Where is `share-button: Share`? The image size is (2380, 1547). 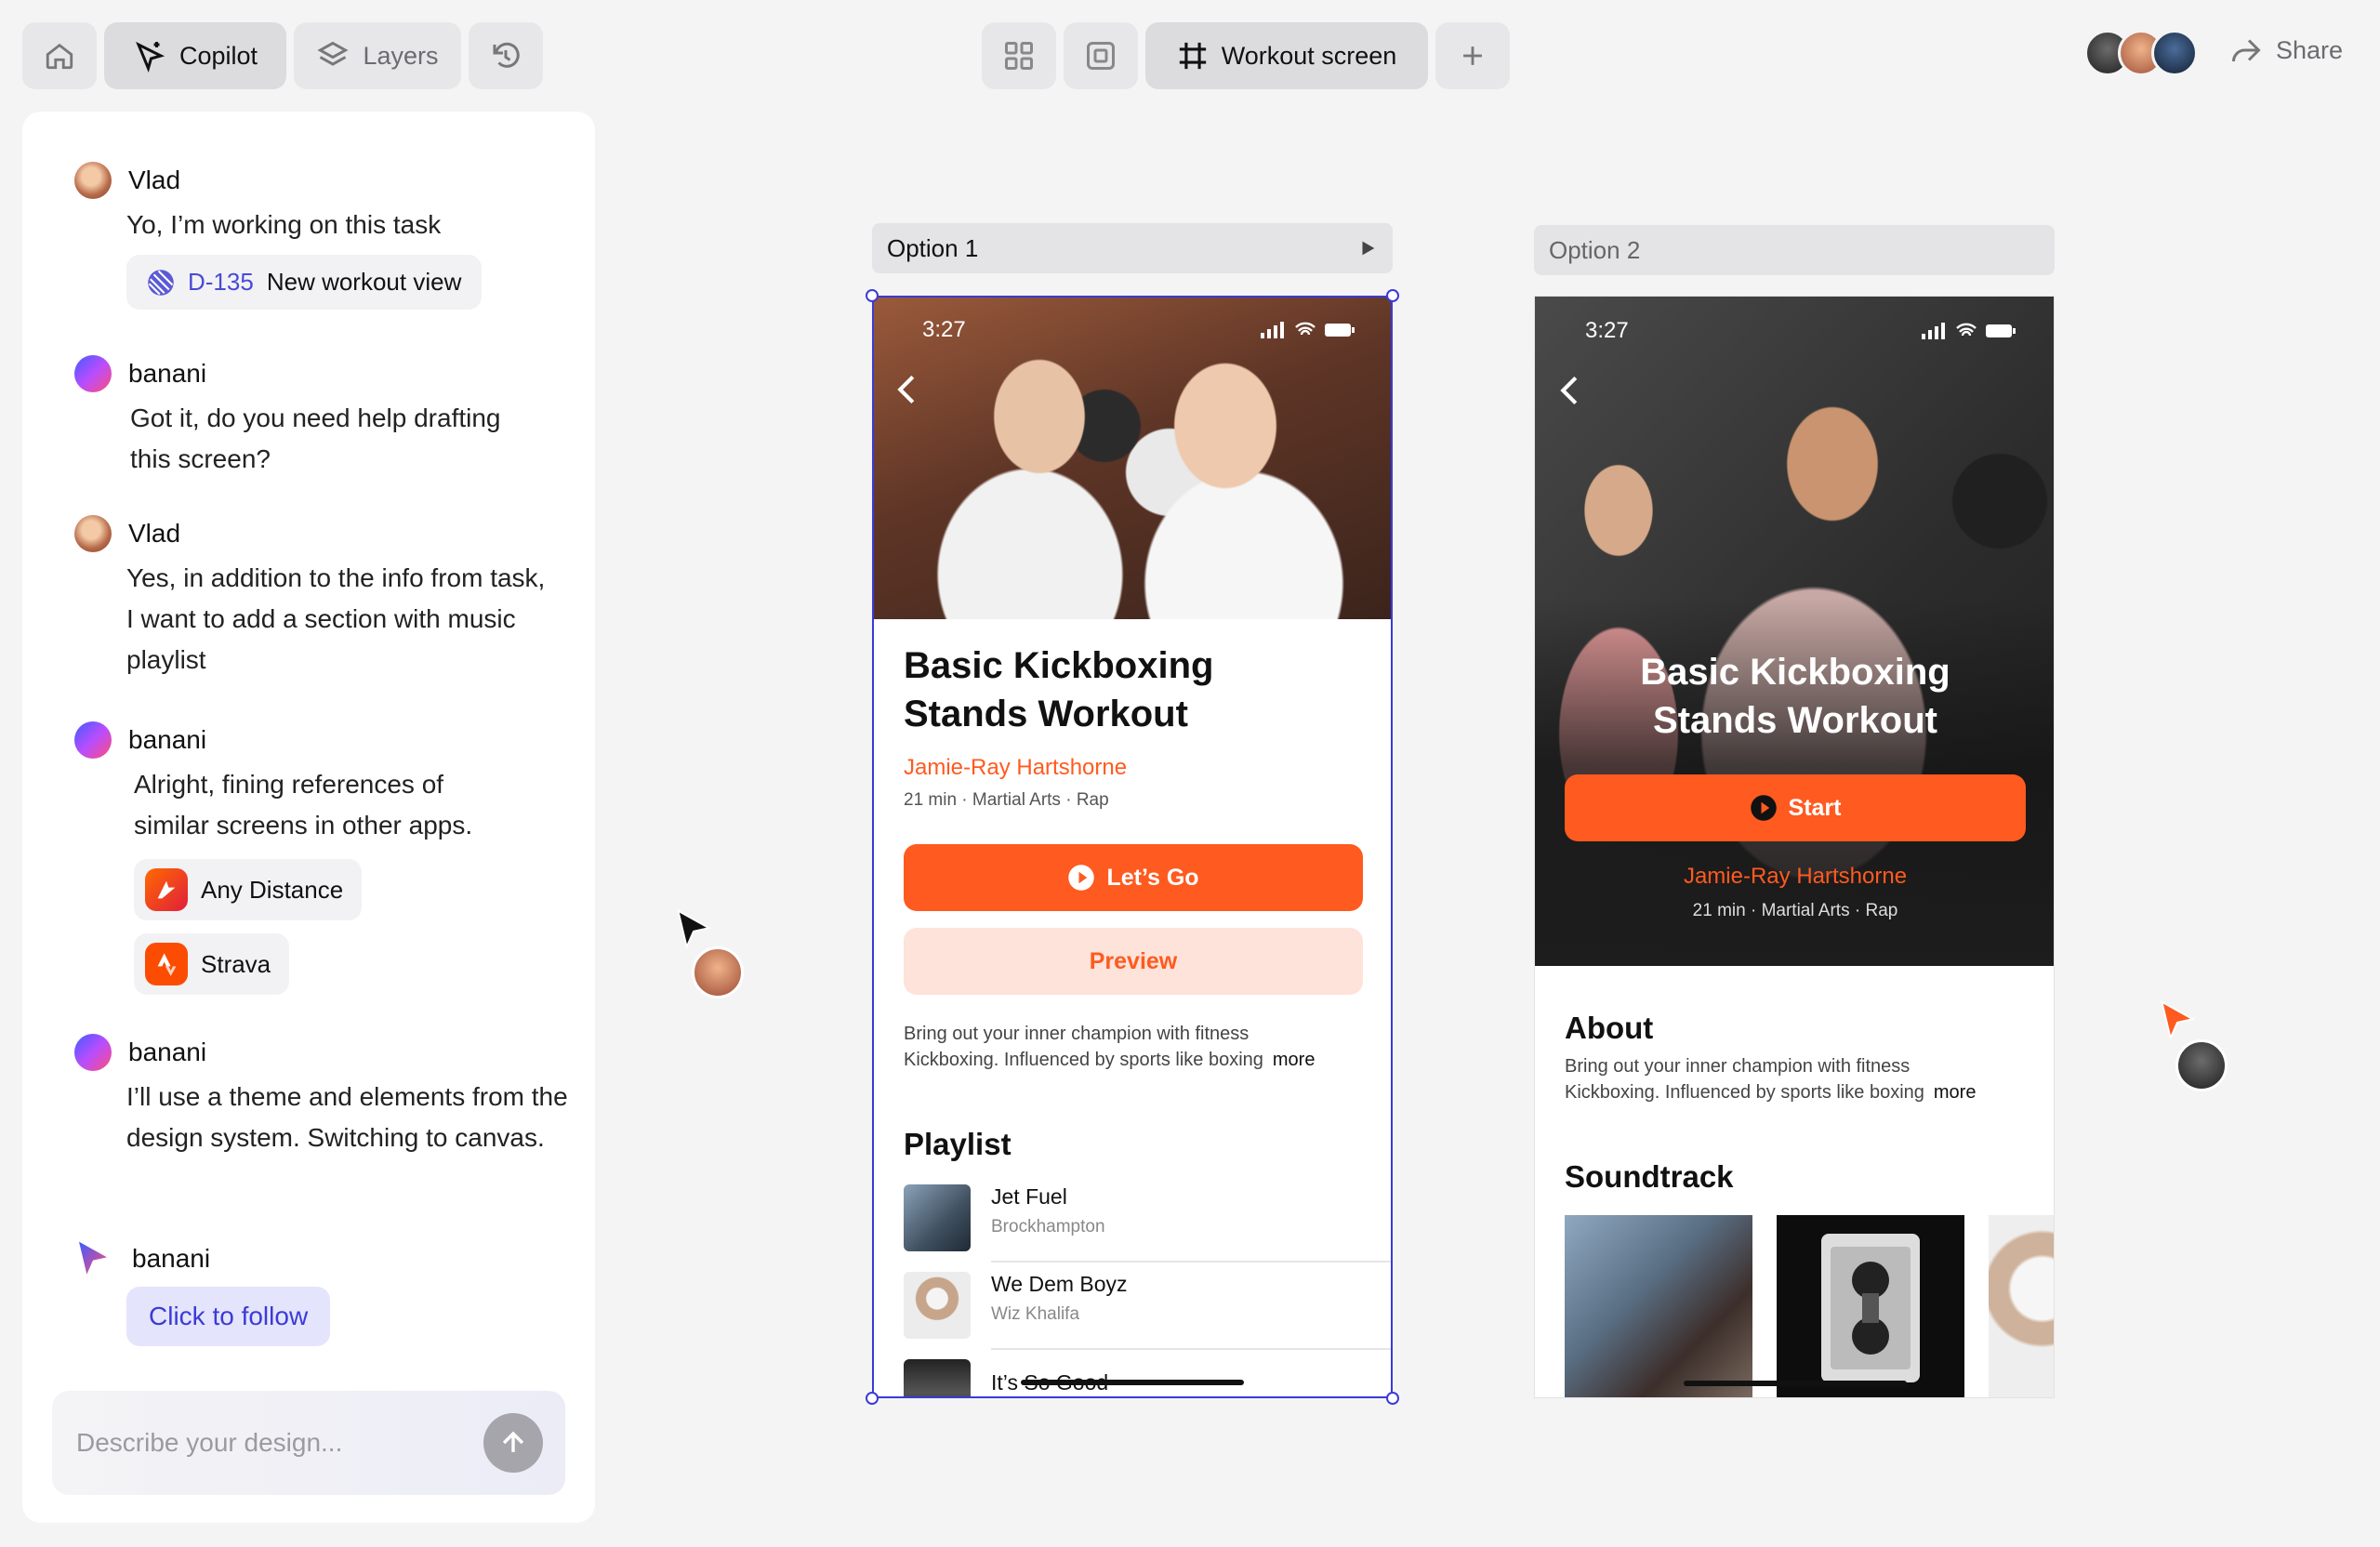
share-button: Share is located at coordinates (2286, 50).